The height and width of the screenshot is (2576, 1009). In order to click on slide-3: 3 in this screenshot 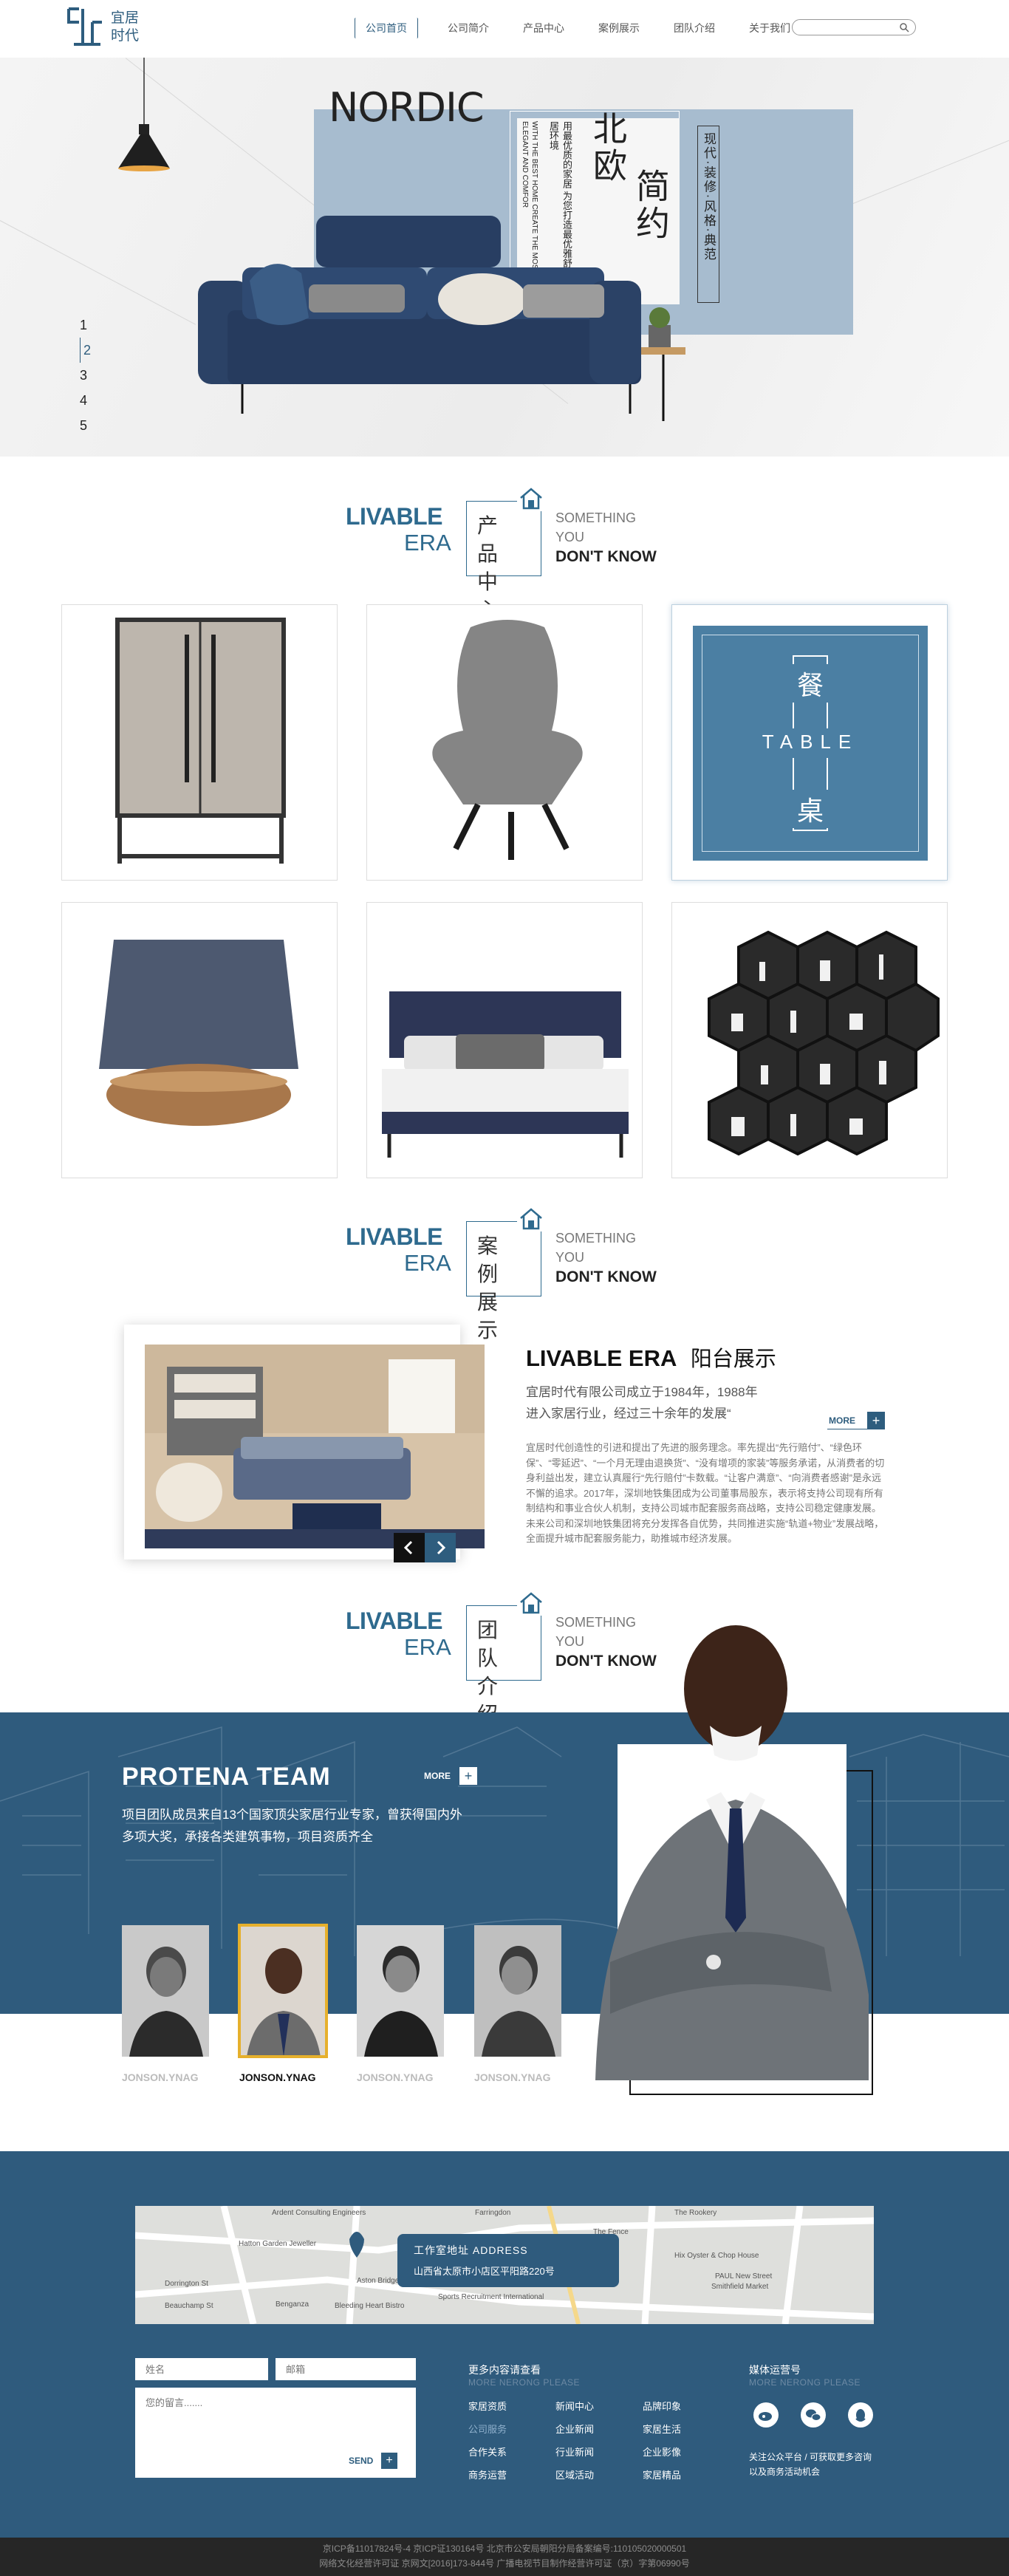, I will do `click(85, 376)`.